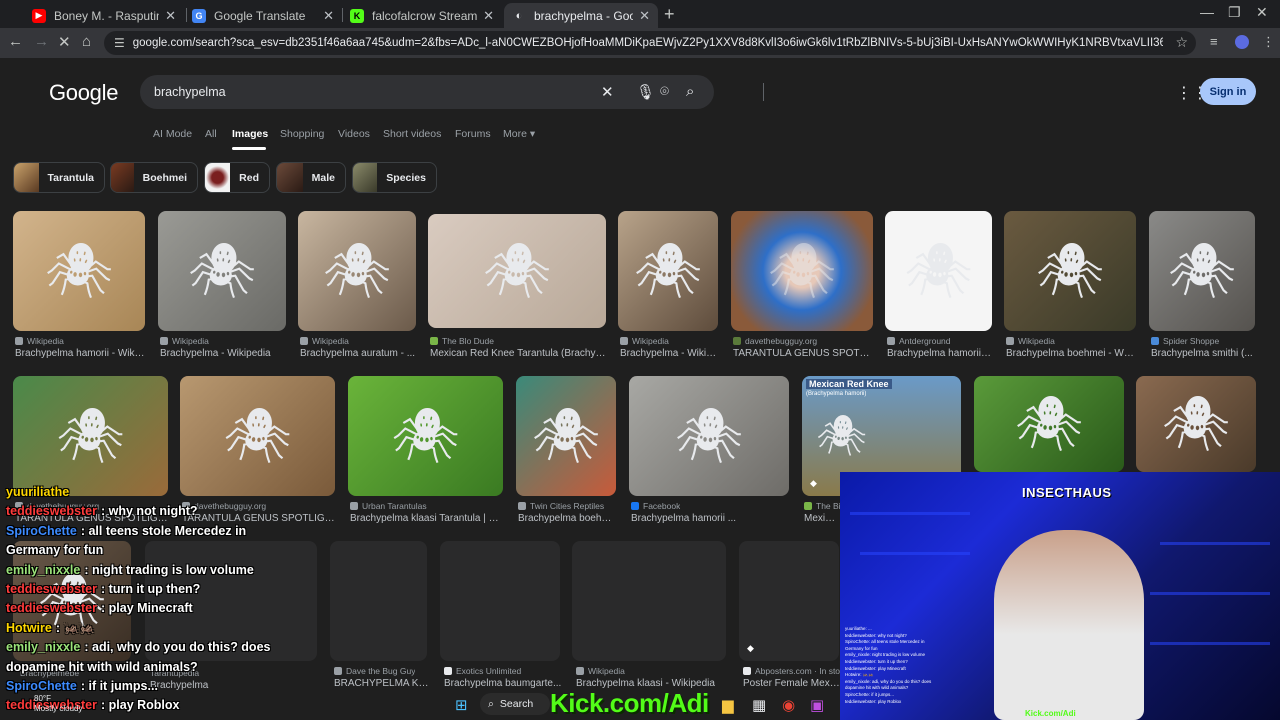  Describe the element at coordinates (519, 134) in the screenshot. I see `tab-more: More ▾` at that location.